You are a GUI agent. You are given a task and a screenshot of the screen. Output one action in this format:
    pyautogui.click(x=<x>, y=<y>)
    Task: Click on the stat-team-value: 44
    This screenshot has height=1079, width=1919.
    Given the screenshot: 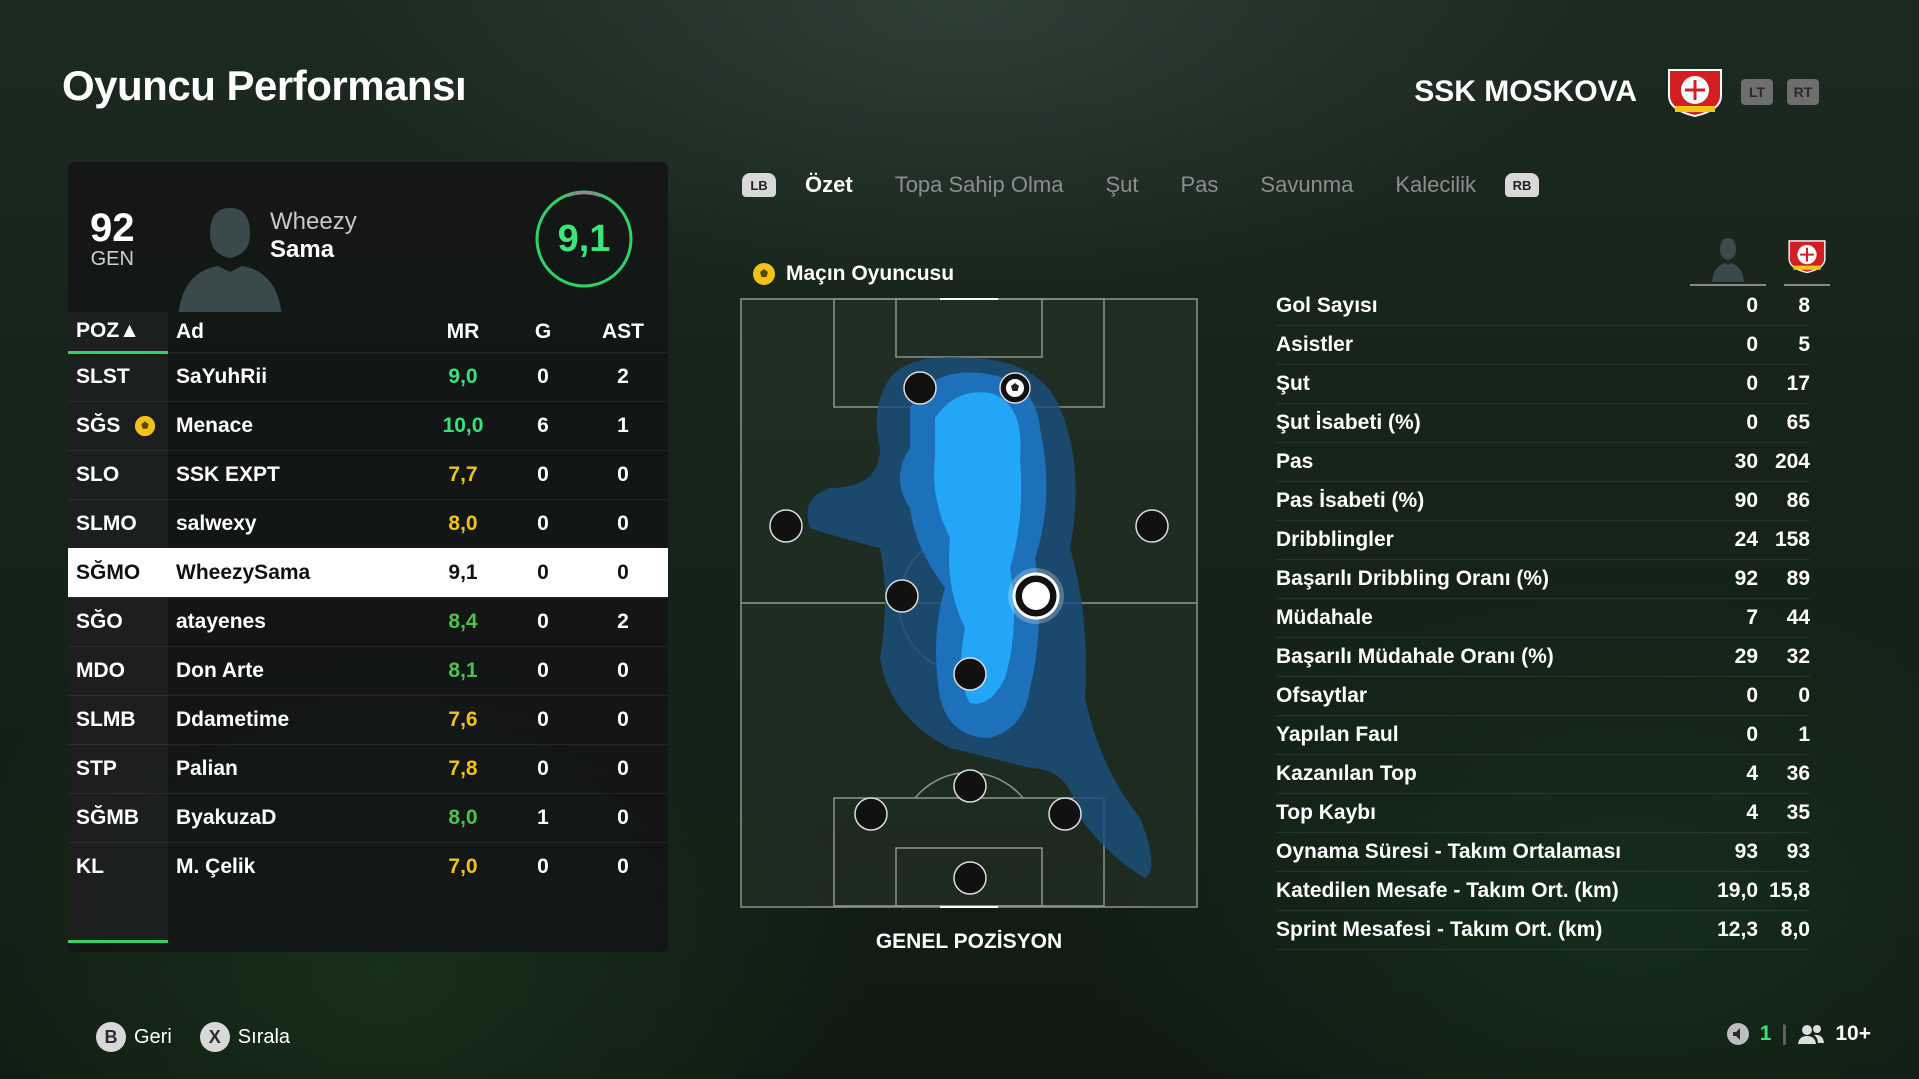 What is the action you would take?
    pyautogui.click(x=1798, y=617)
    